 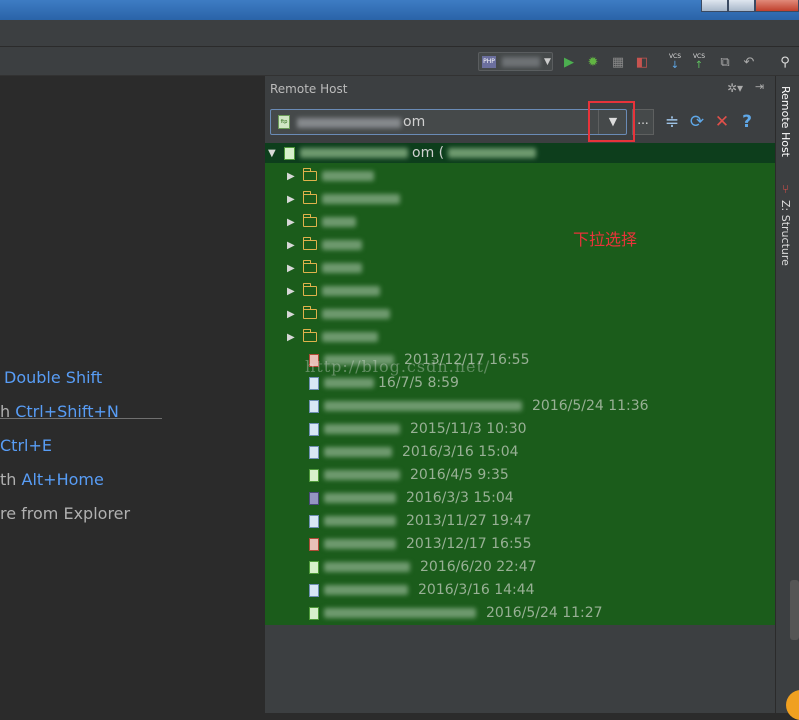 I want to click on file-date: 2016/6/20 22:47, so click(x=478, y=567).